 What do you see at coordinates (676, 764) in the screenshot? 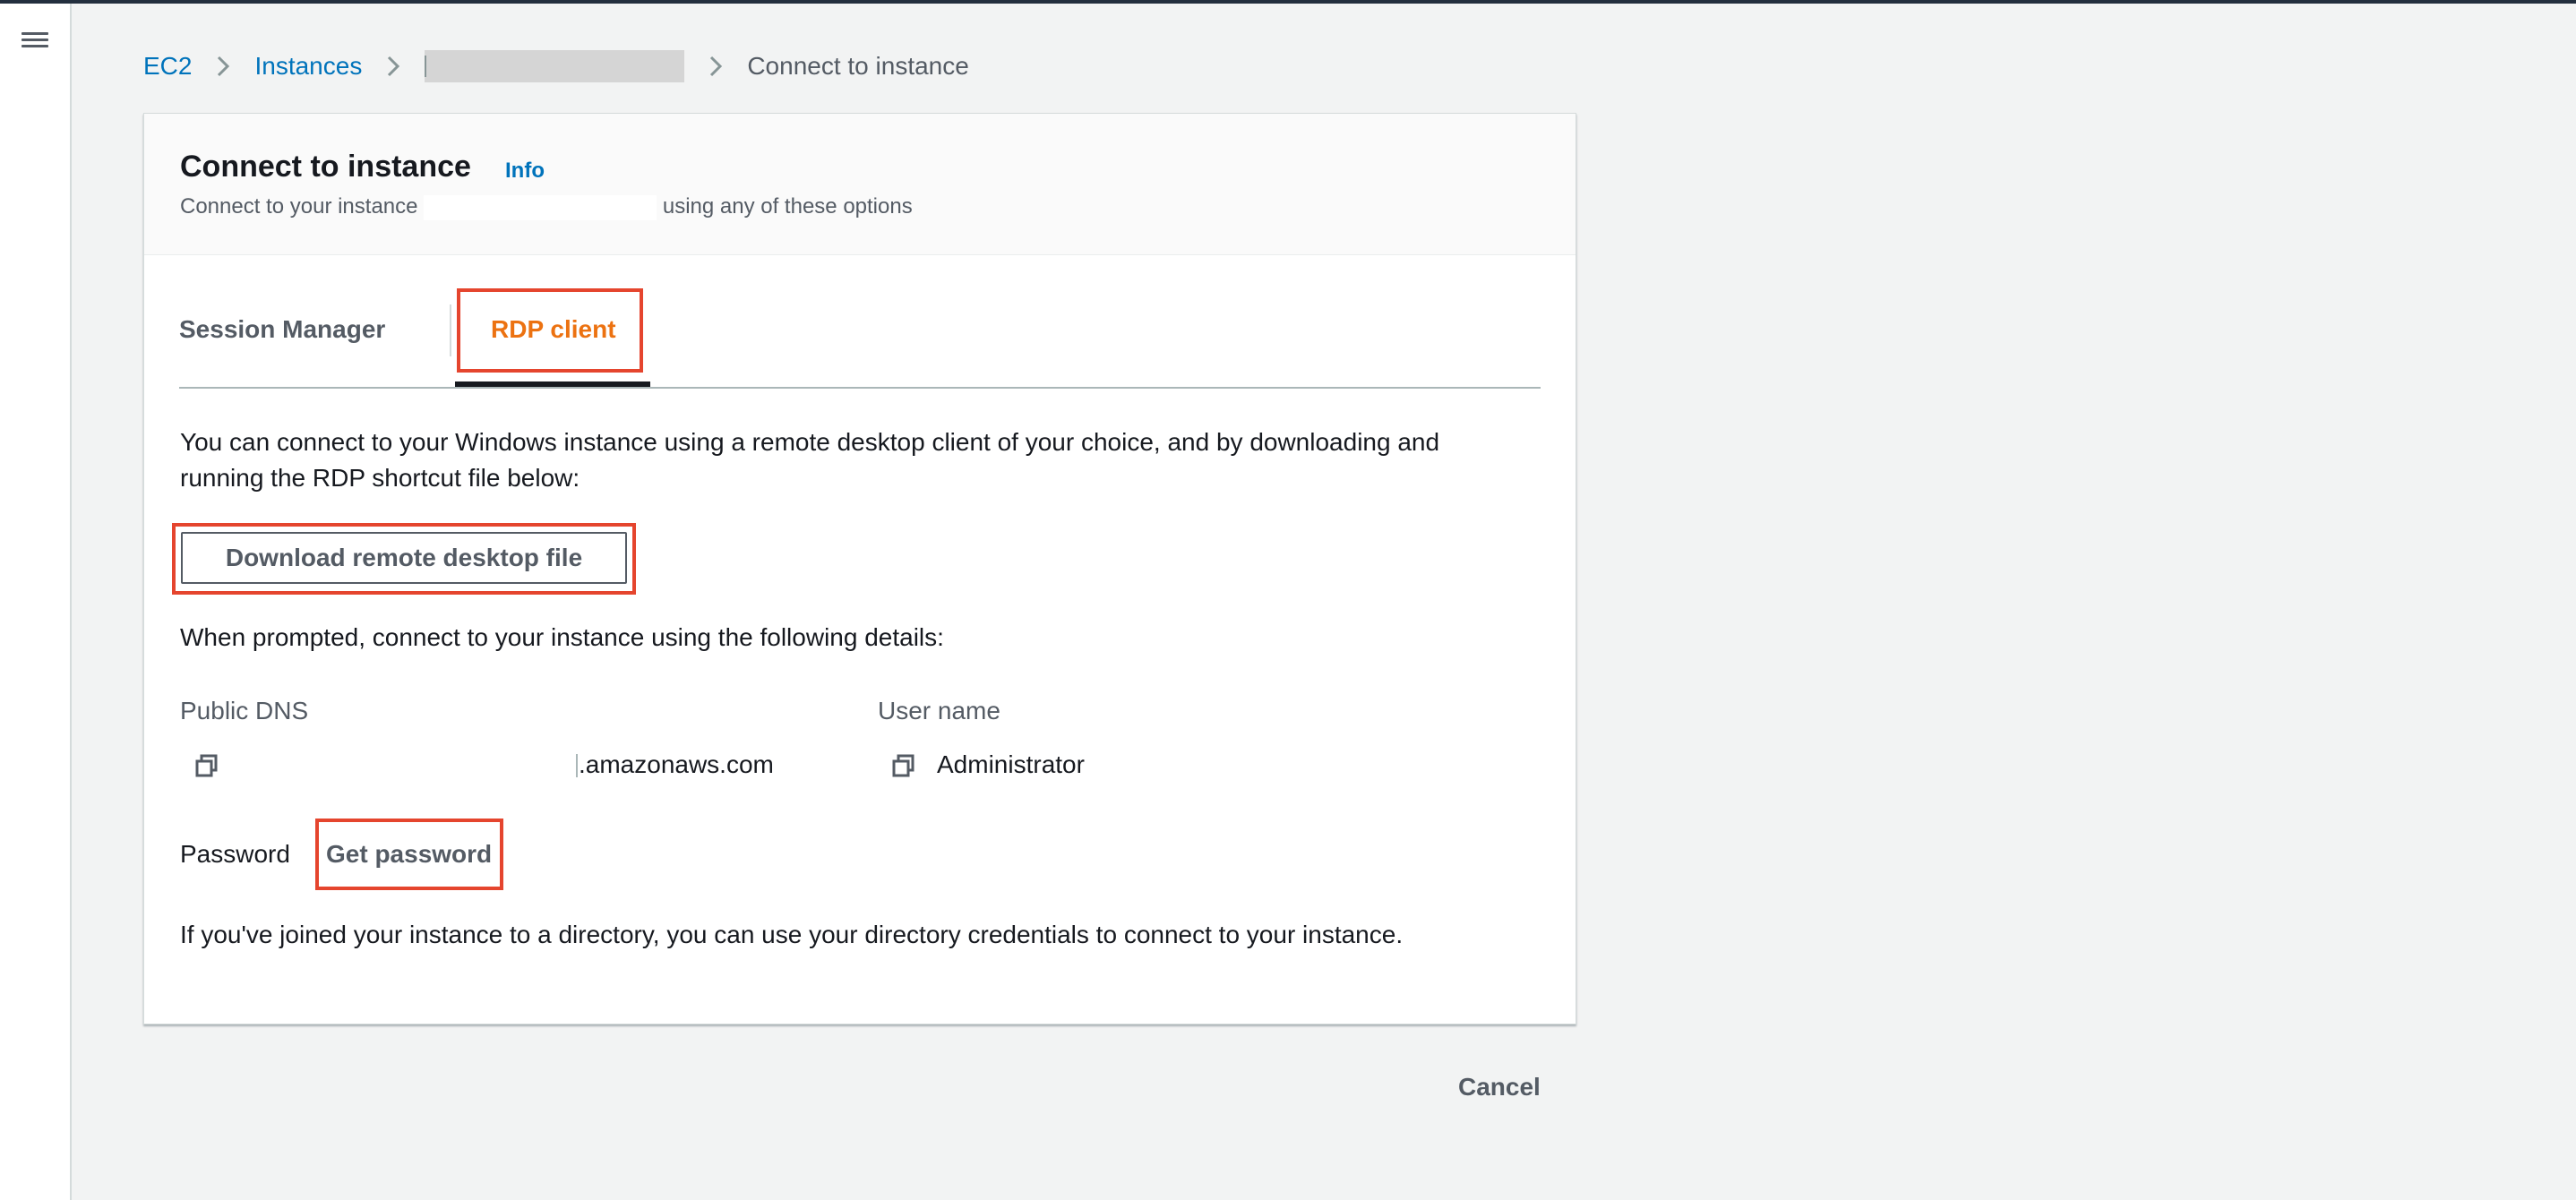
I see `public-dns-value: .amazonaws.com` at bounding box center [676, 764].